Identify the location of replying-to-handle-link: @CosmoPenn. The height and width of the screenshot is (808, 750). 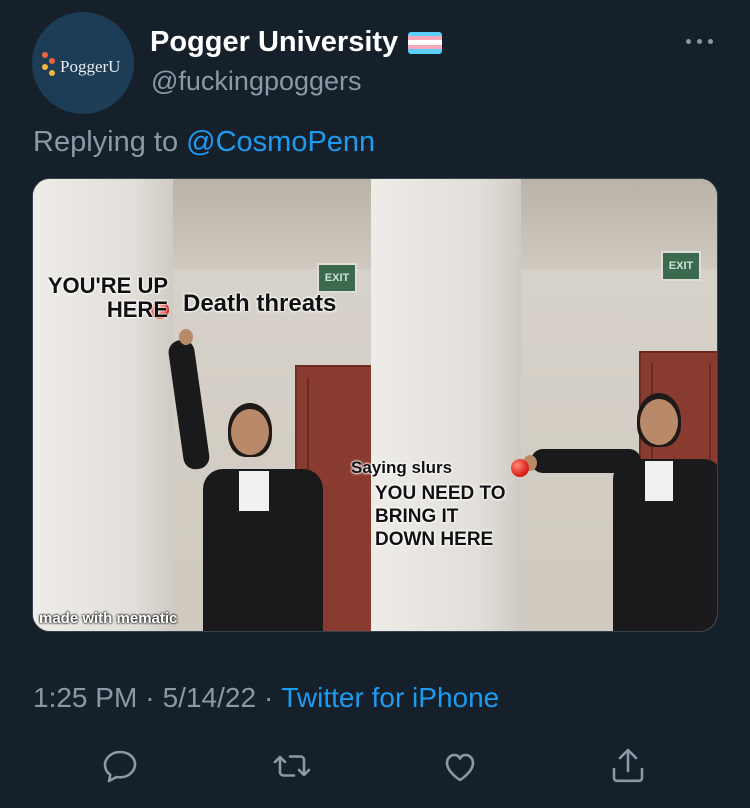
(280, 142).